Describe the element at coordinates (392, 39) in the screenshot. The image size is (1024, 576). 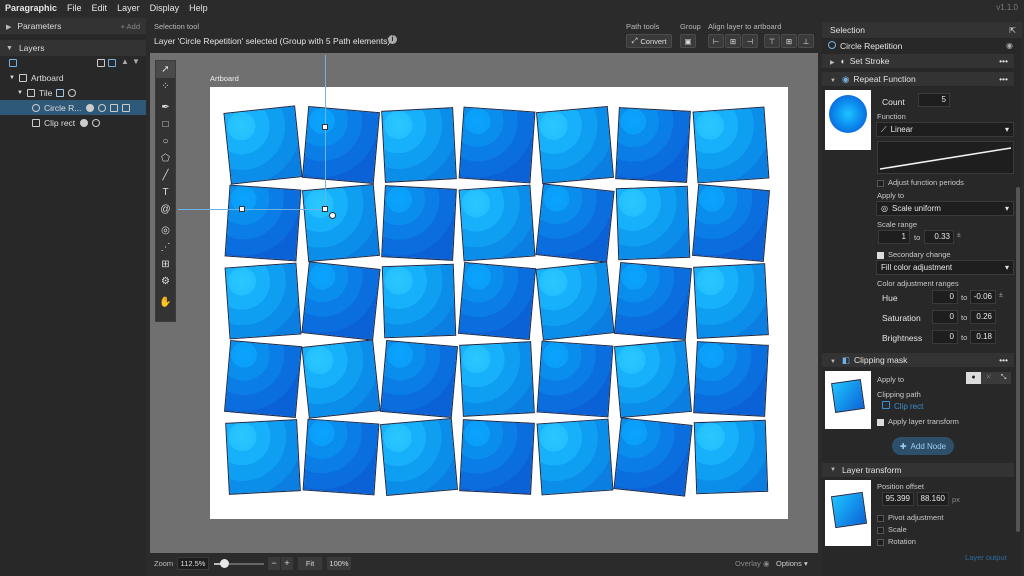
I see `info-icon: i` at that location.